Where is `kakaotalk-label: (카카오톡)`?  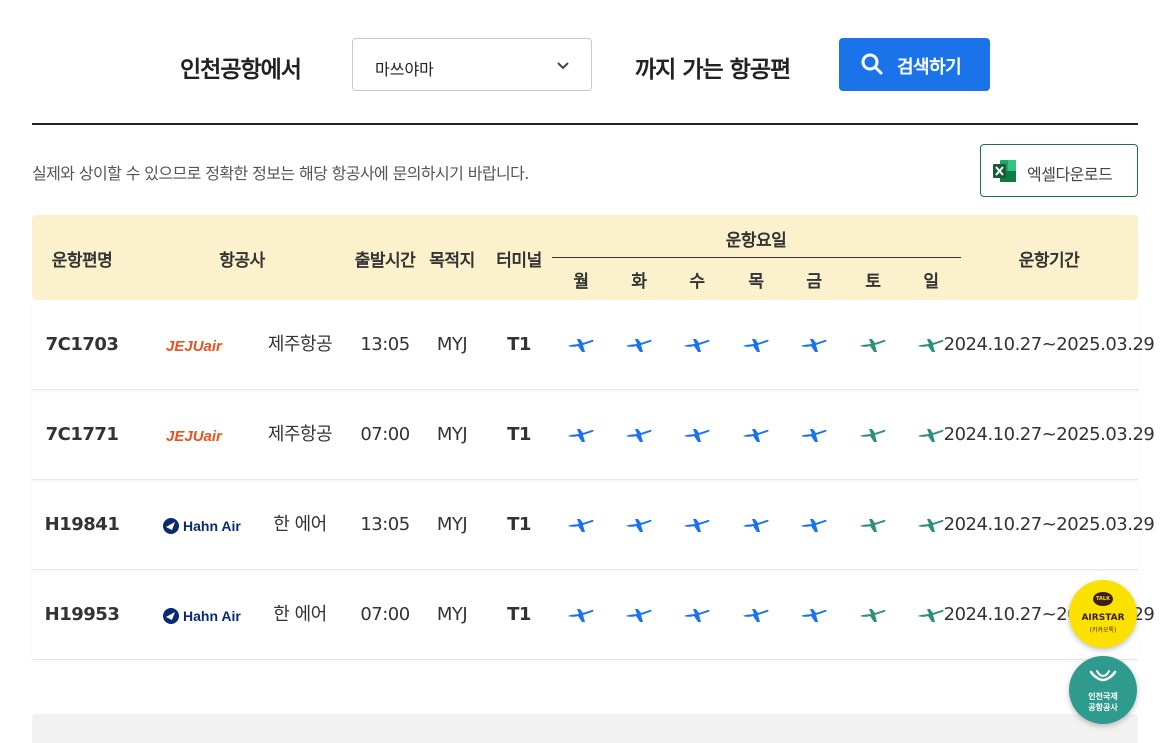 kakaotalk-label: (카카오톡) is located at coordinates (1103, 630).